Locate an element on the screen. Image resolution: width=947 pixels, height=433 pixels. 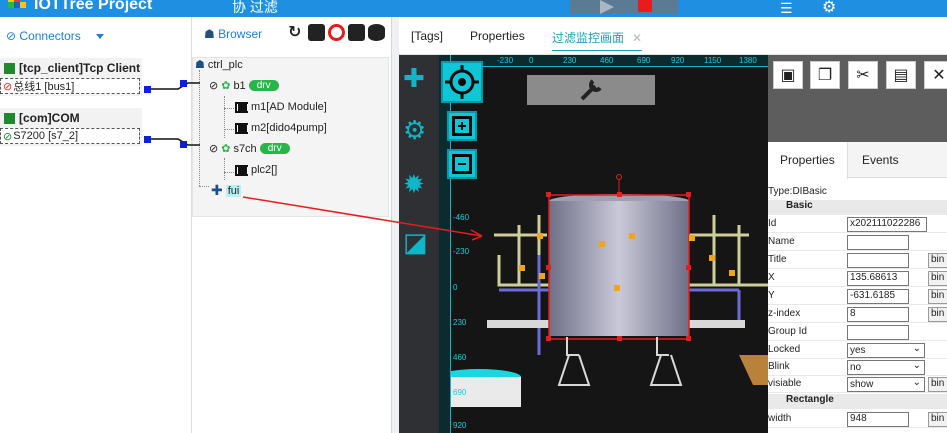
prop-label: Y is located at coordinates (771, 295).